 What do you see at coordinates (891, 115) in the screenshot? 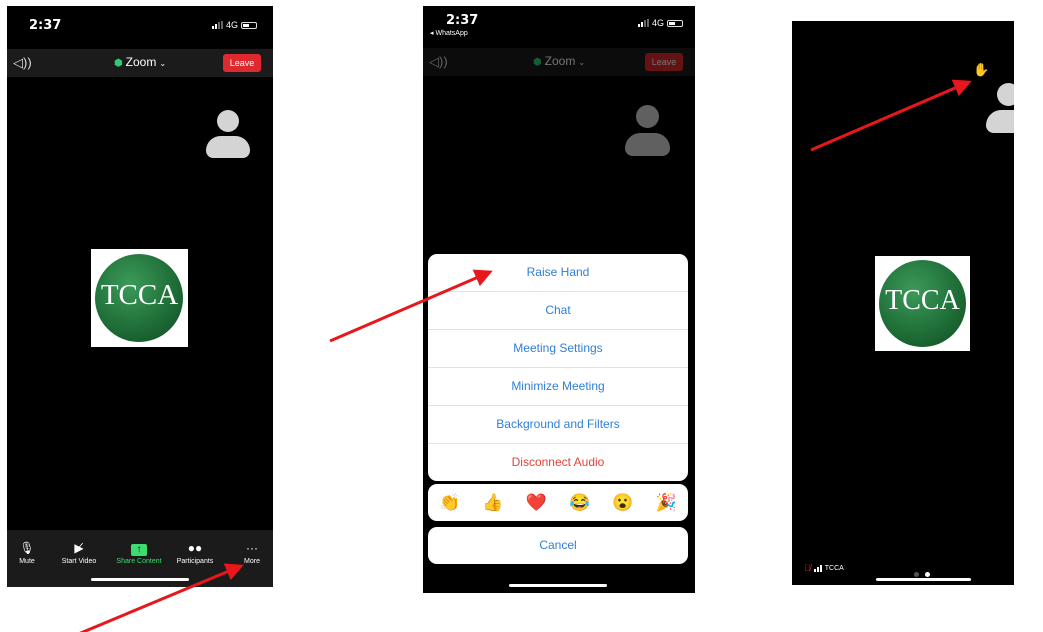
I see `arrow-to-raised-hand` at bounding box center [891, 115].